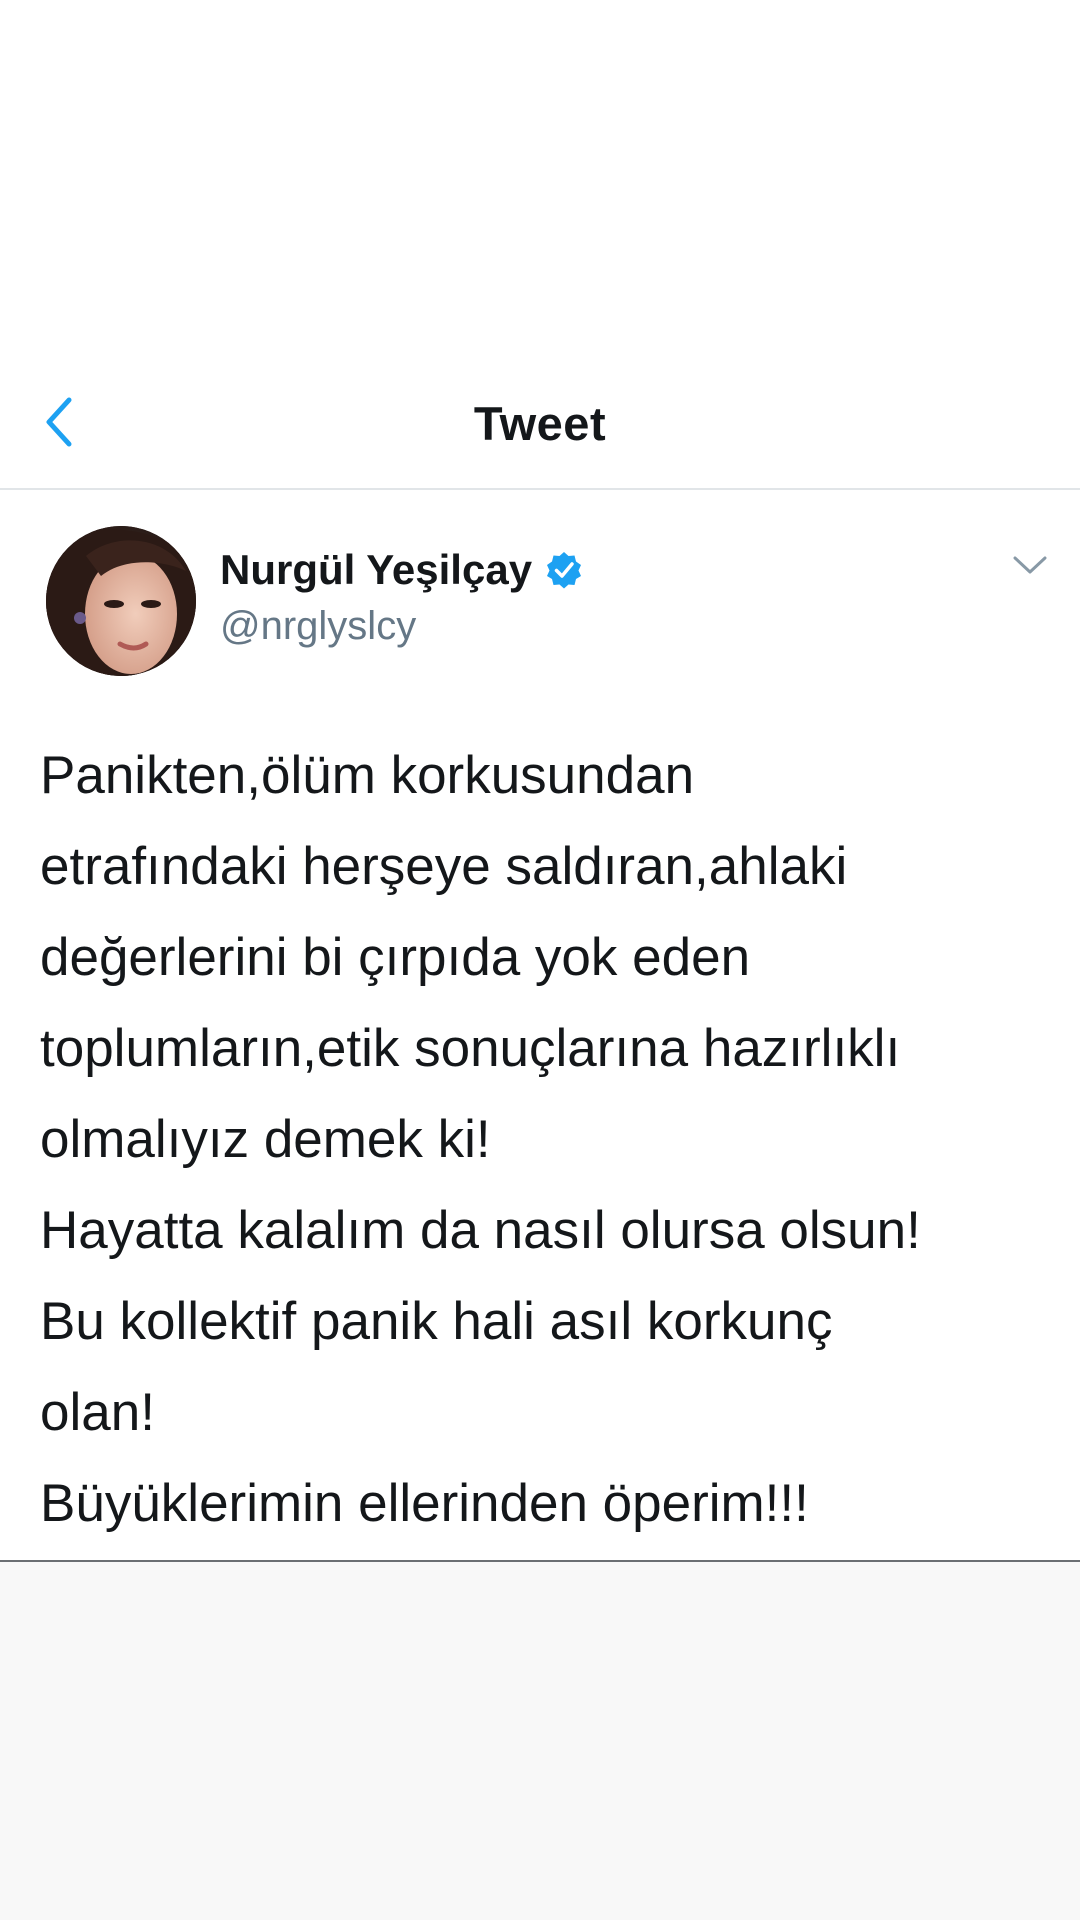 The image size is (1080, 1920). Describe the element at coordinates (444, 866) in the screenshot. I see `tweet-text-line: etrafındaki herşeye saldıran,ahlaki` at that location.